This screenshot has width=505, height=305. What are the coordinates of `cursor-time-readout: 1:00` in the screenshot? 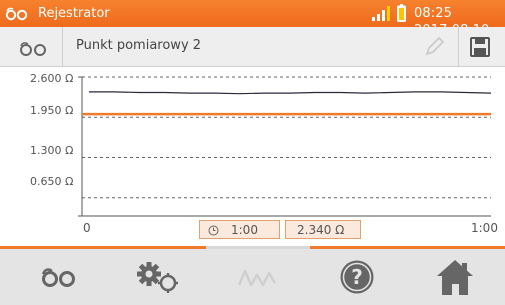 It's located at (239, 229).